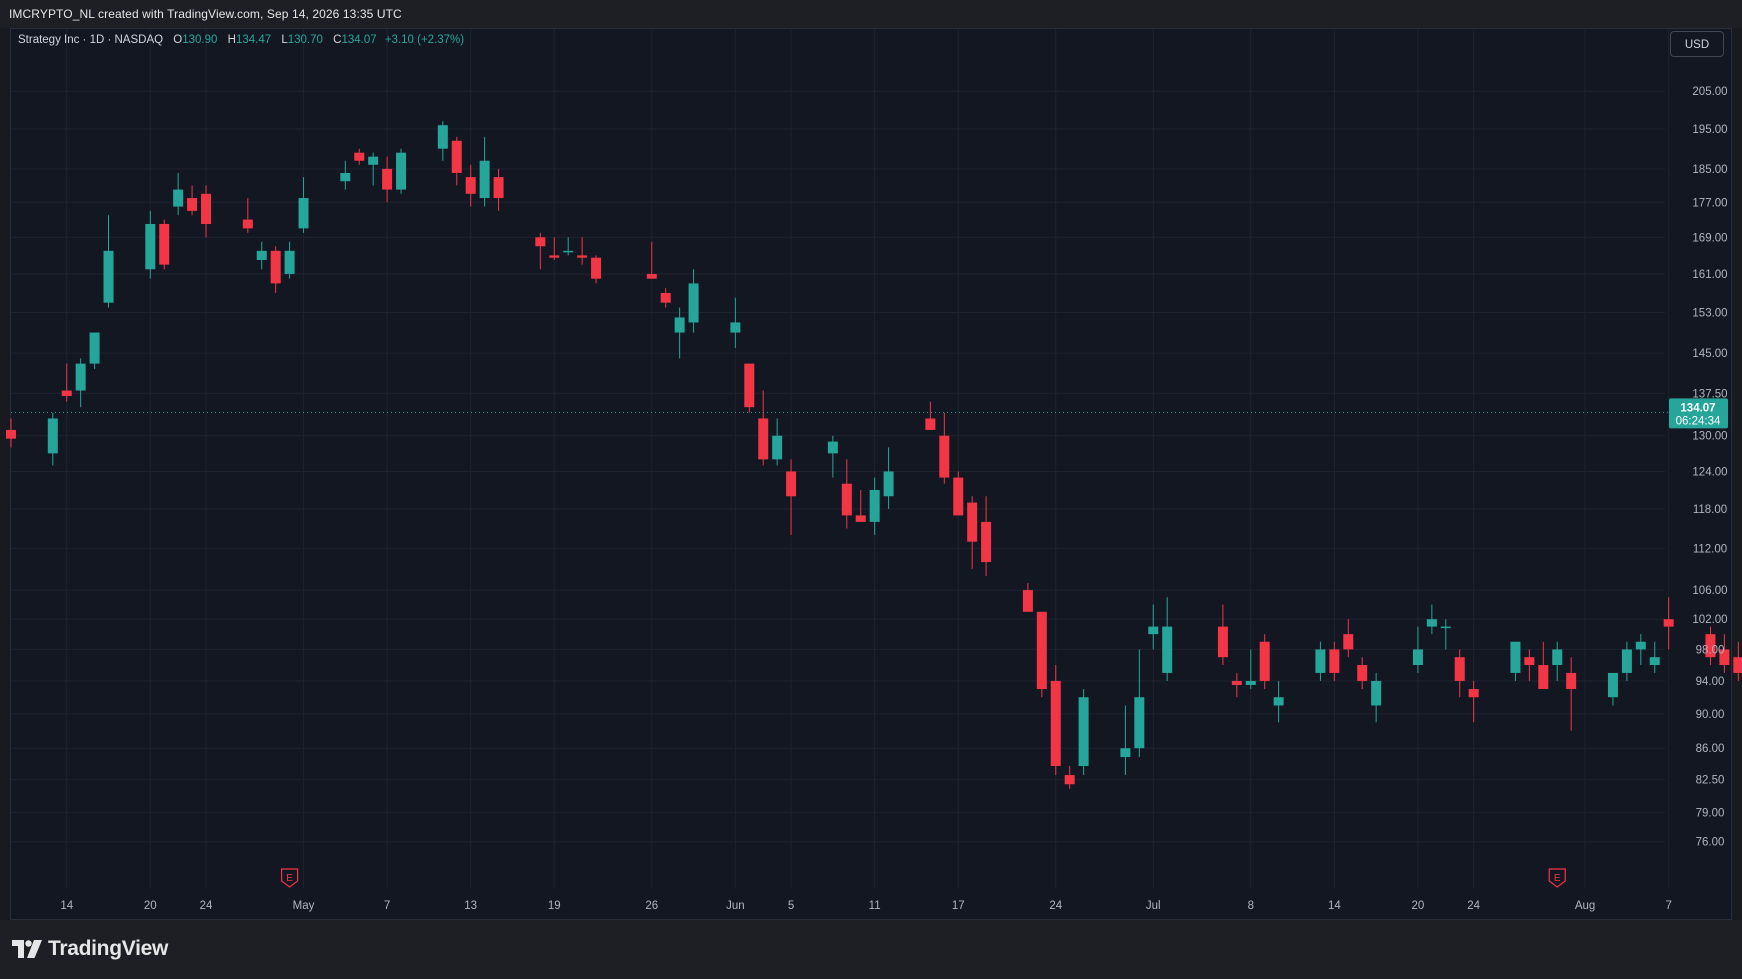 Image resolution: width=1742 pixels, height=979 pixels. I want to click on tradingview-logo-icon, so click(27, 949).